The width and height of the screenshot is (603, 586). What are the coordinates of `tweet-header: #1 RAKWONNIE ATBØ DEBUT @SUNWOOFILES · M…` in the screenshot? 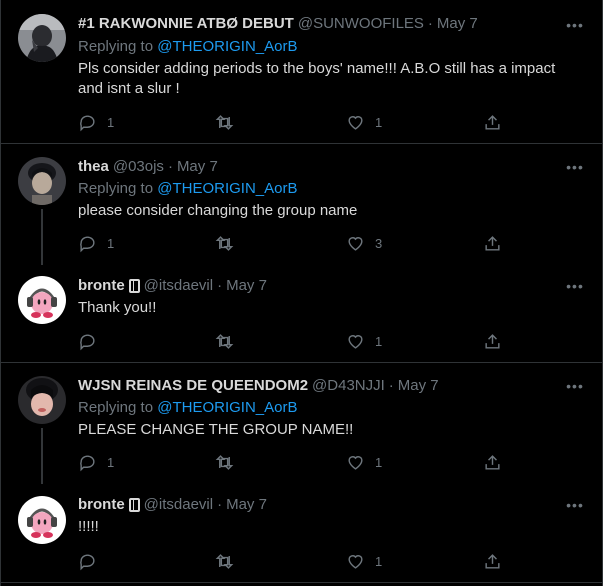 It's located at (278, 24).